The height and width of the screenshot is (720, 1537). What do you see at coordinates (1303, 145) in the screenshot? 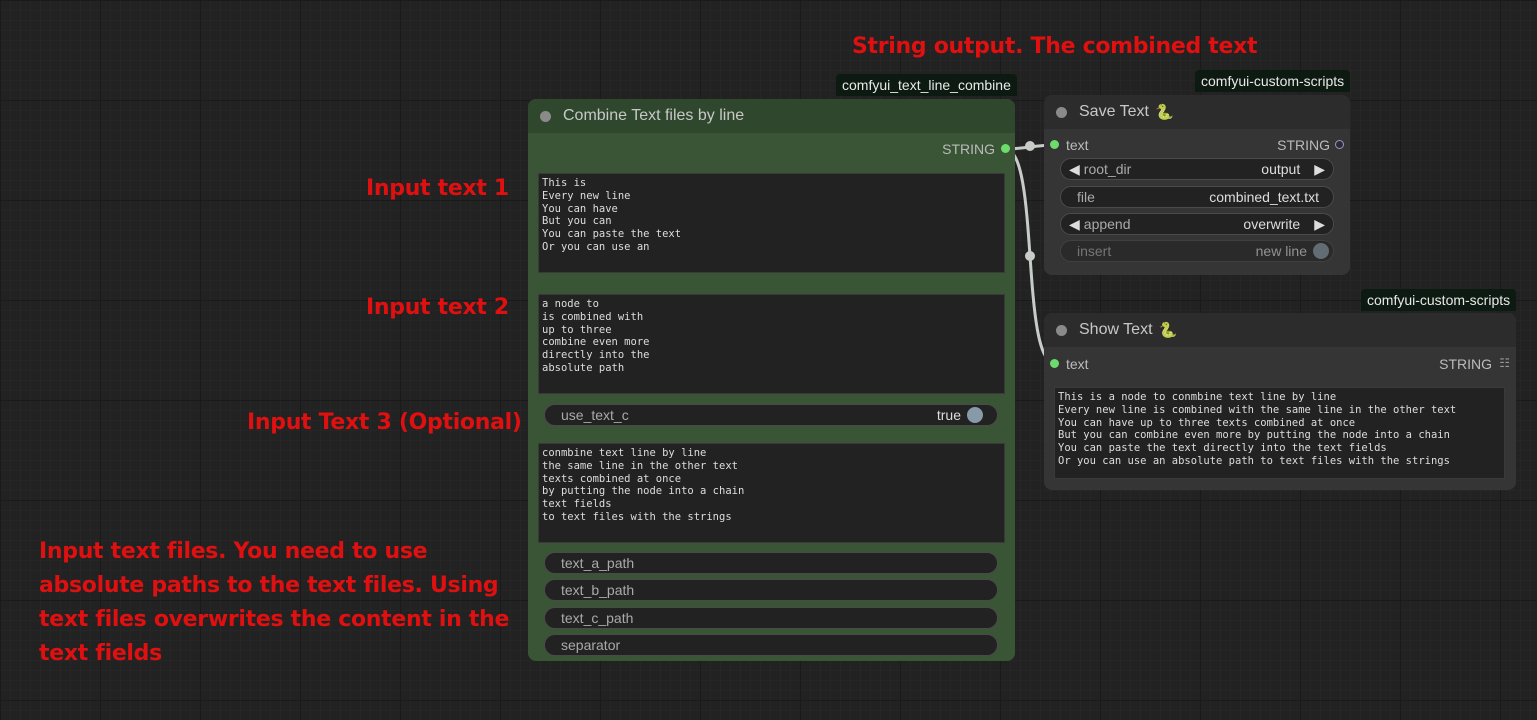
I see `save-output-string-label: STRING` at bounding box center [1303, 145].